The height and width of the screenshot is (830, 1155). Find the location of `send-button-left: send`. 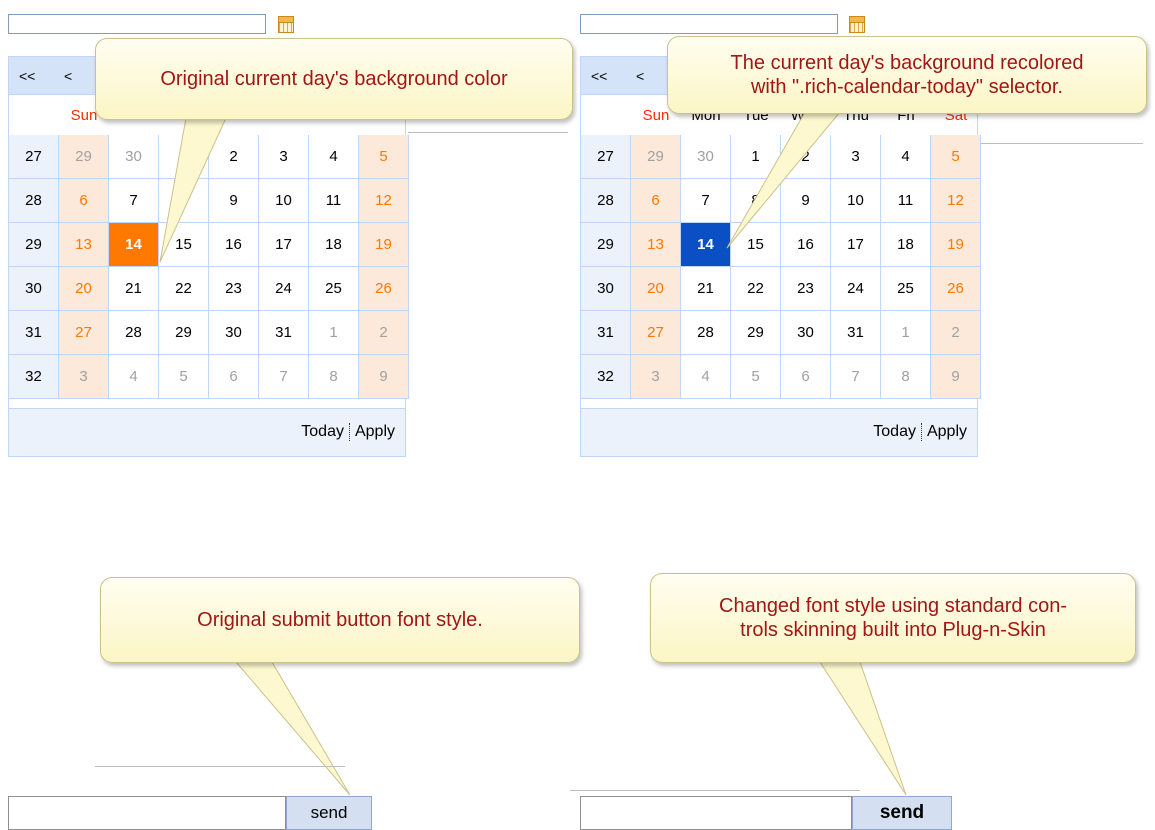

send-button-left: send is located at coordinates (329, 813).